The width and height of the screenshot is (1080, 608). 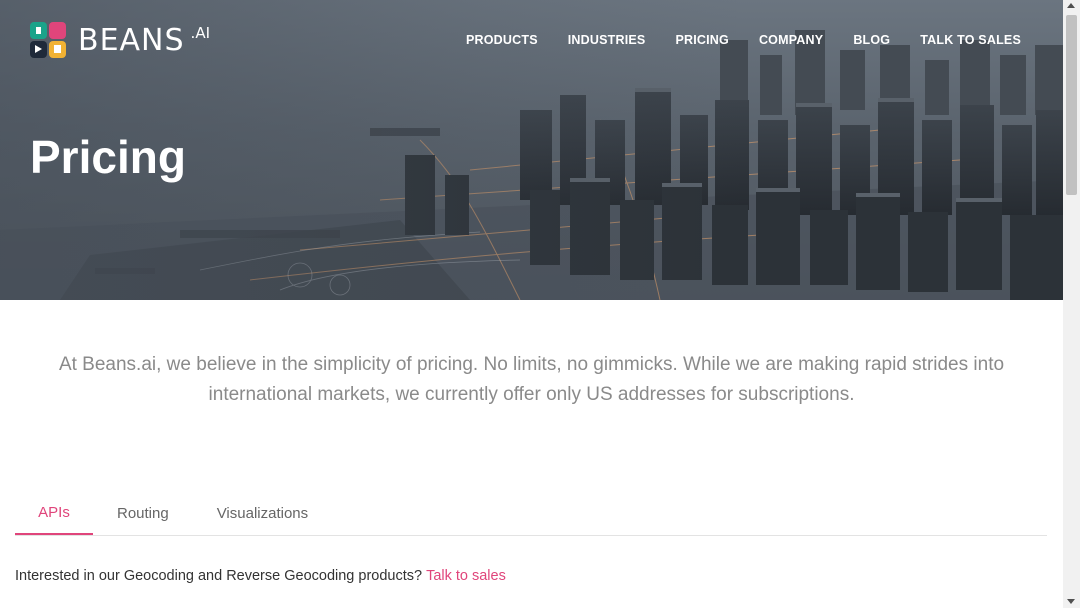 I want to click on tab-routing: Routing, so click(x=143, y=513).